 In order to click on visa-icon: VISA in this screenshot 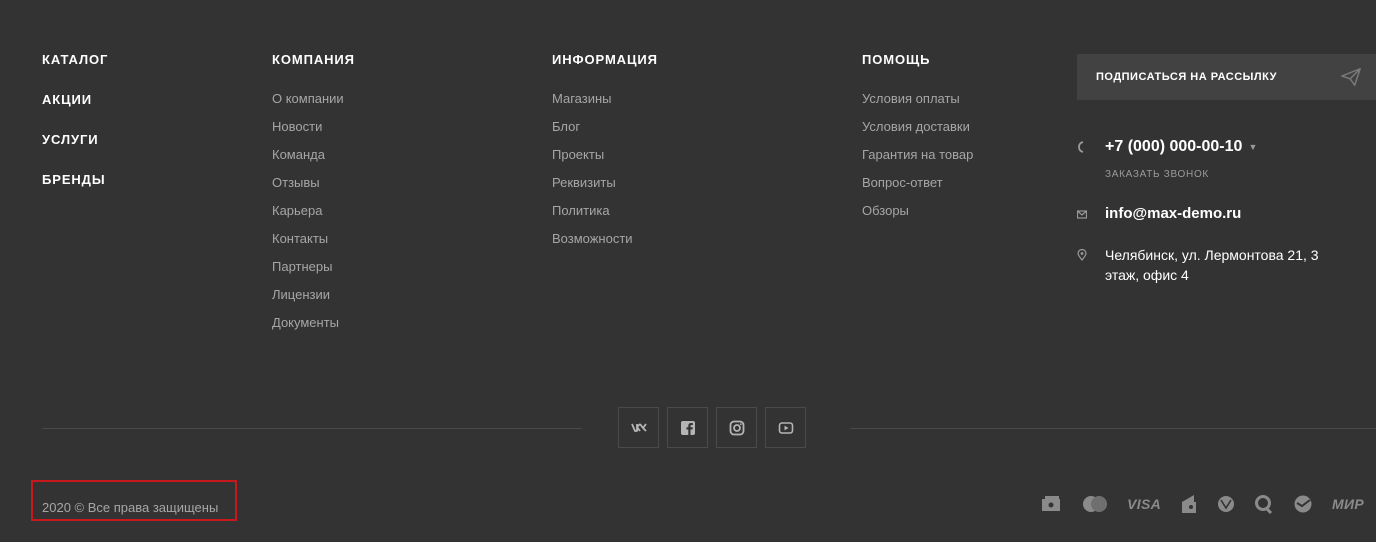, I will do `click(1144, 504)`.